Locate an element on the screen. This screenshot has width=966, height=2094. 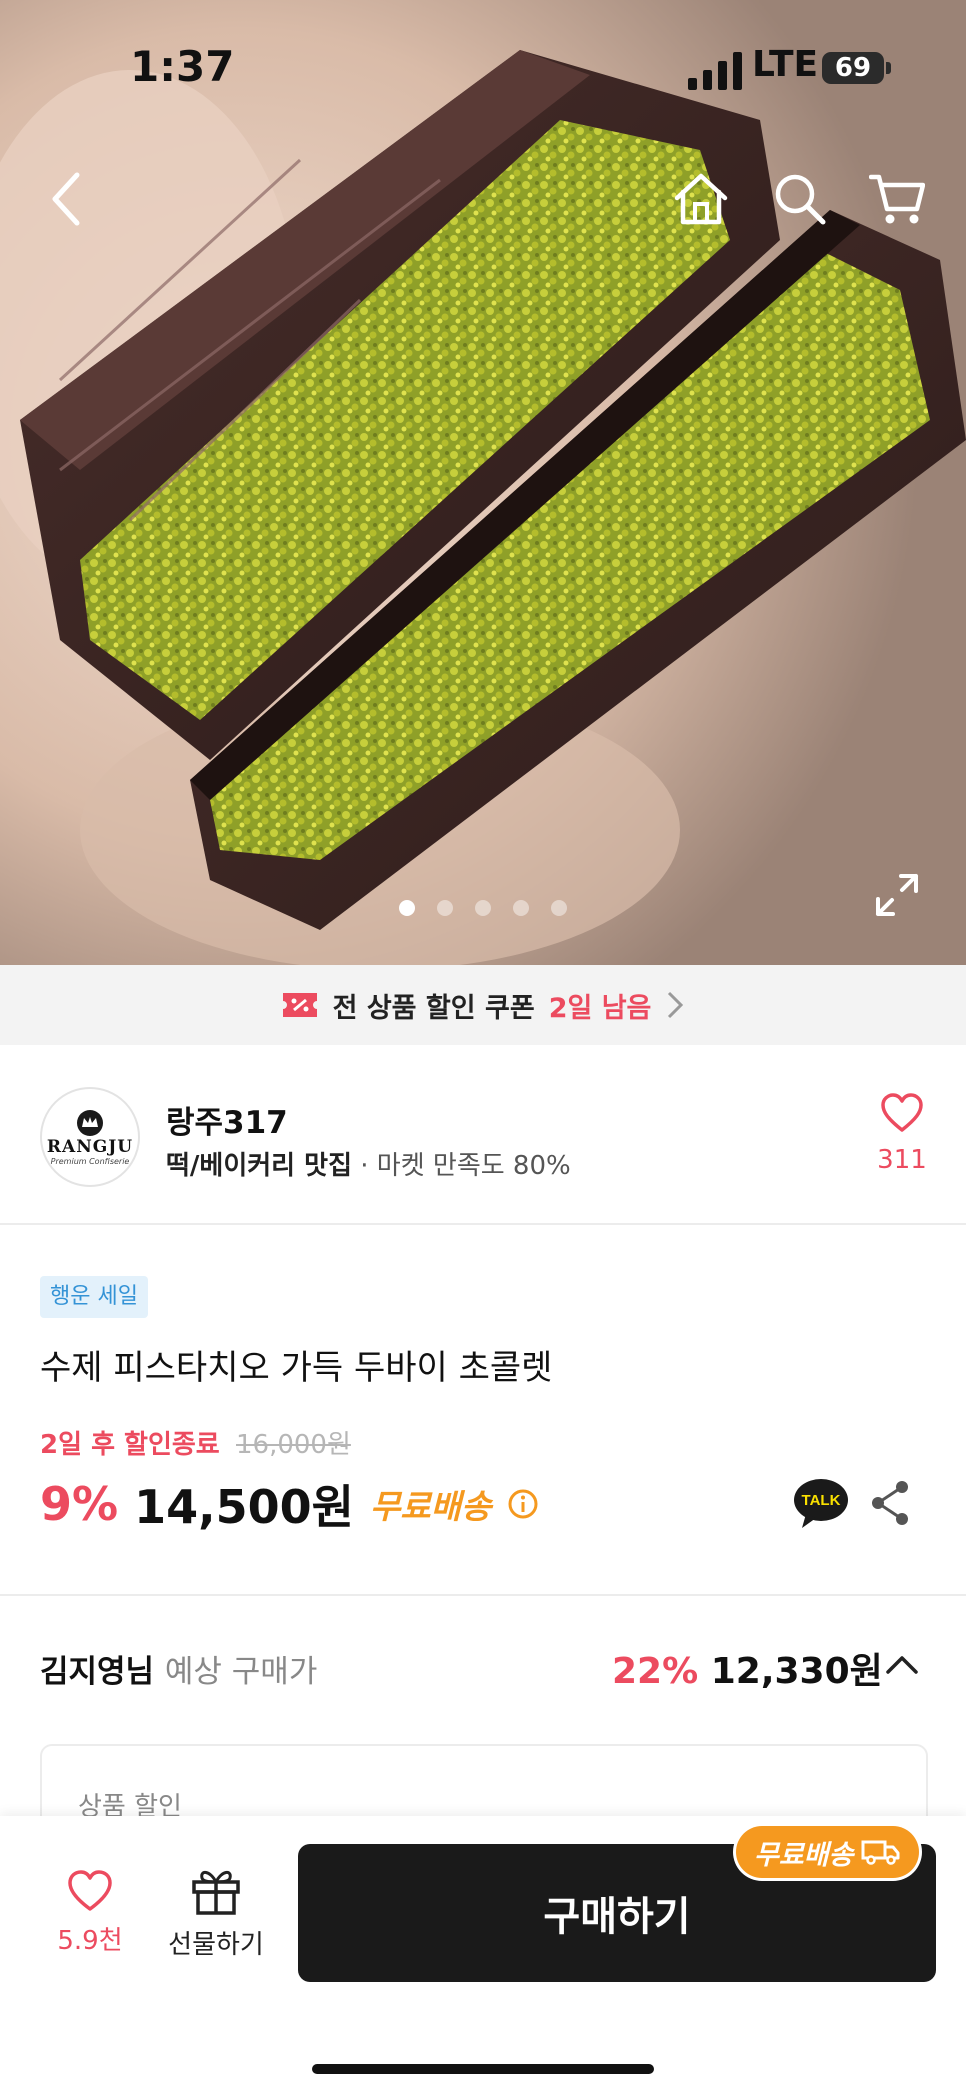
search-button is located at coordinates (800, 199).